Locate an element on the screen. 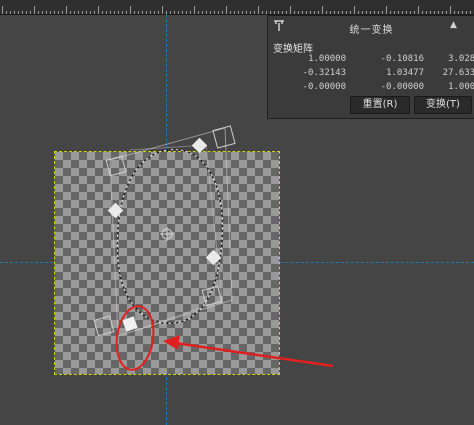  dialog-title-bar: 统一变换 ▲ is located at coordinates (371, 26).